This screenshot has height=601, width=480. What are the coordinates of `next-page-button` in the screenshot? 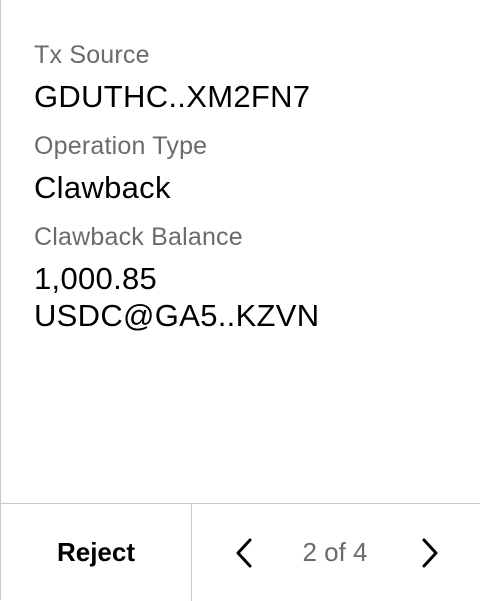 It's located at (430, 553).